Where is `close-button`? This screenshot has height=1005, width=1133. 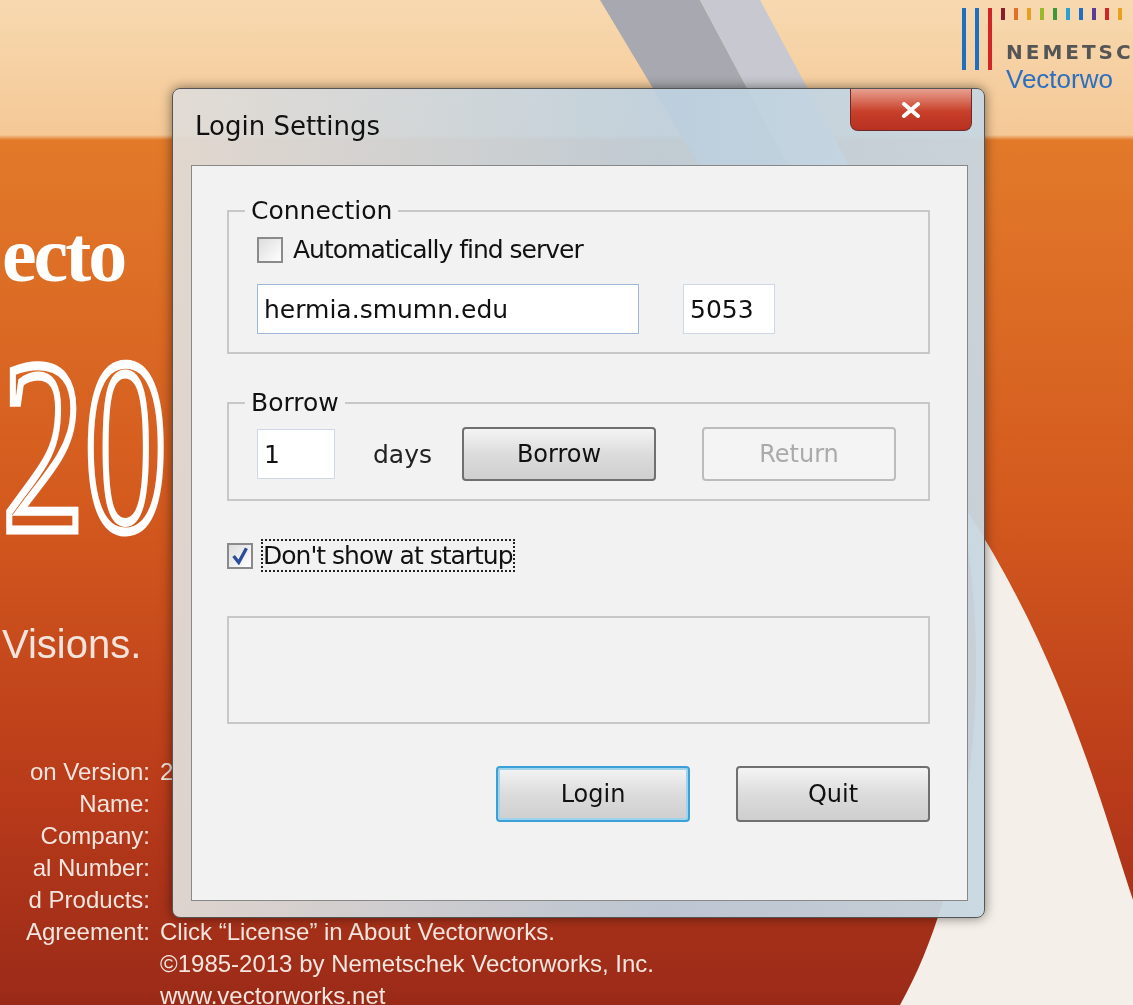
close-button is located at coordinates (911, 110).